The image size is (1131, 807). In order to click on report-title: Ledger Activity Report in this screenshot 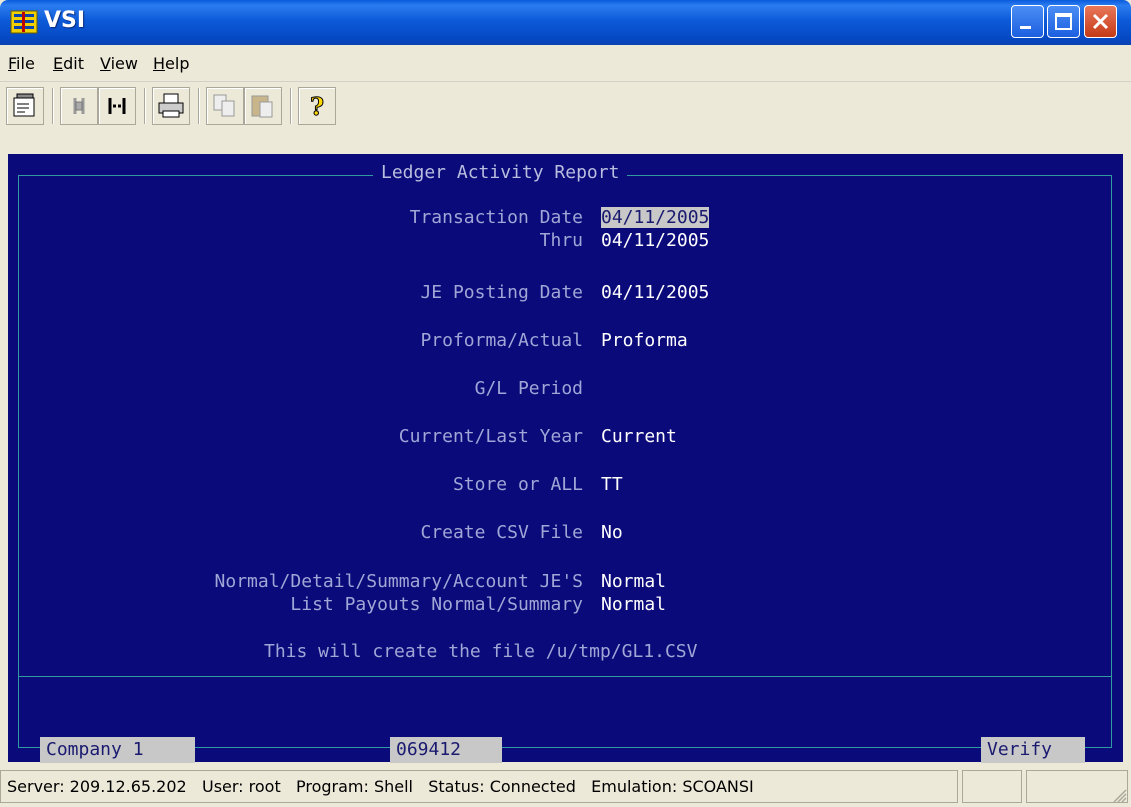, I will do `click(500, 172)`.